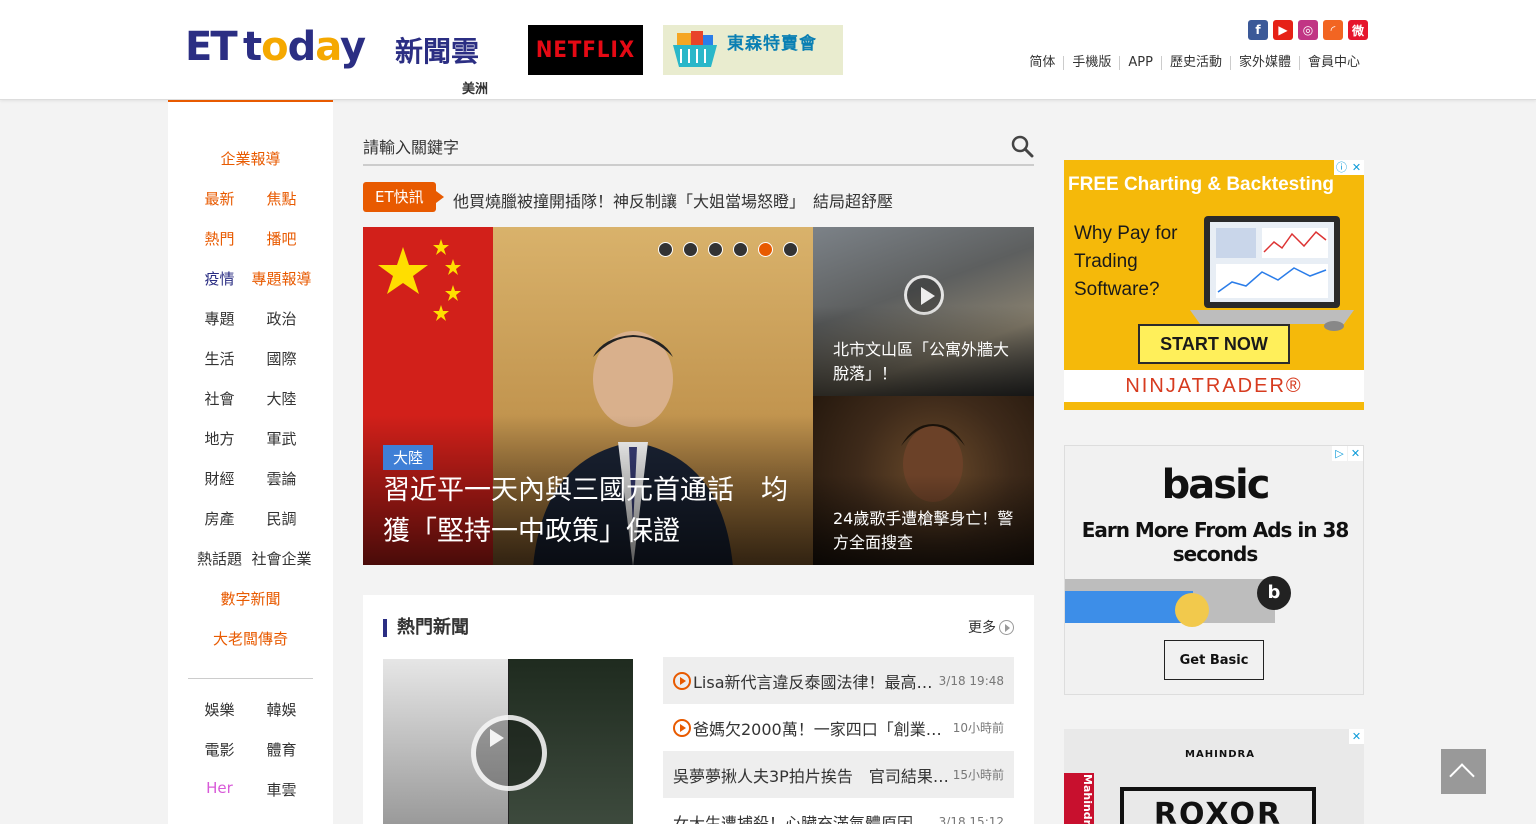 This screenshot has height=824, width=1536. What do you see at coordinates (928, 531) in the screenshot?
I see `side-story-headline: 24歲歌手遭槍擊身亡！警方全面搜查` at bounding box center [928, 531].